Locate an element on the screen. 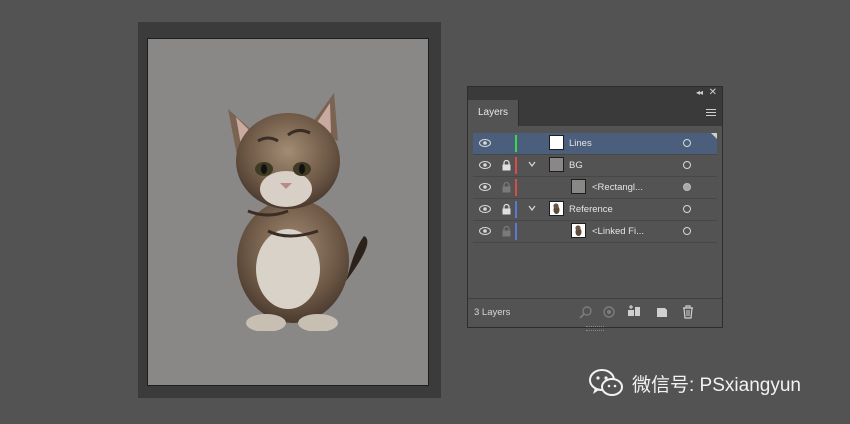 The image size is (850, 424). delete-trash-icon is located at coordinates (688, 312).